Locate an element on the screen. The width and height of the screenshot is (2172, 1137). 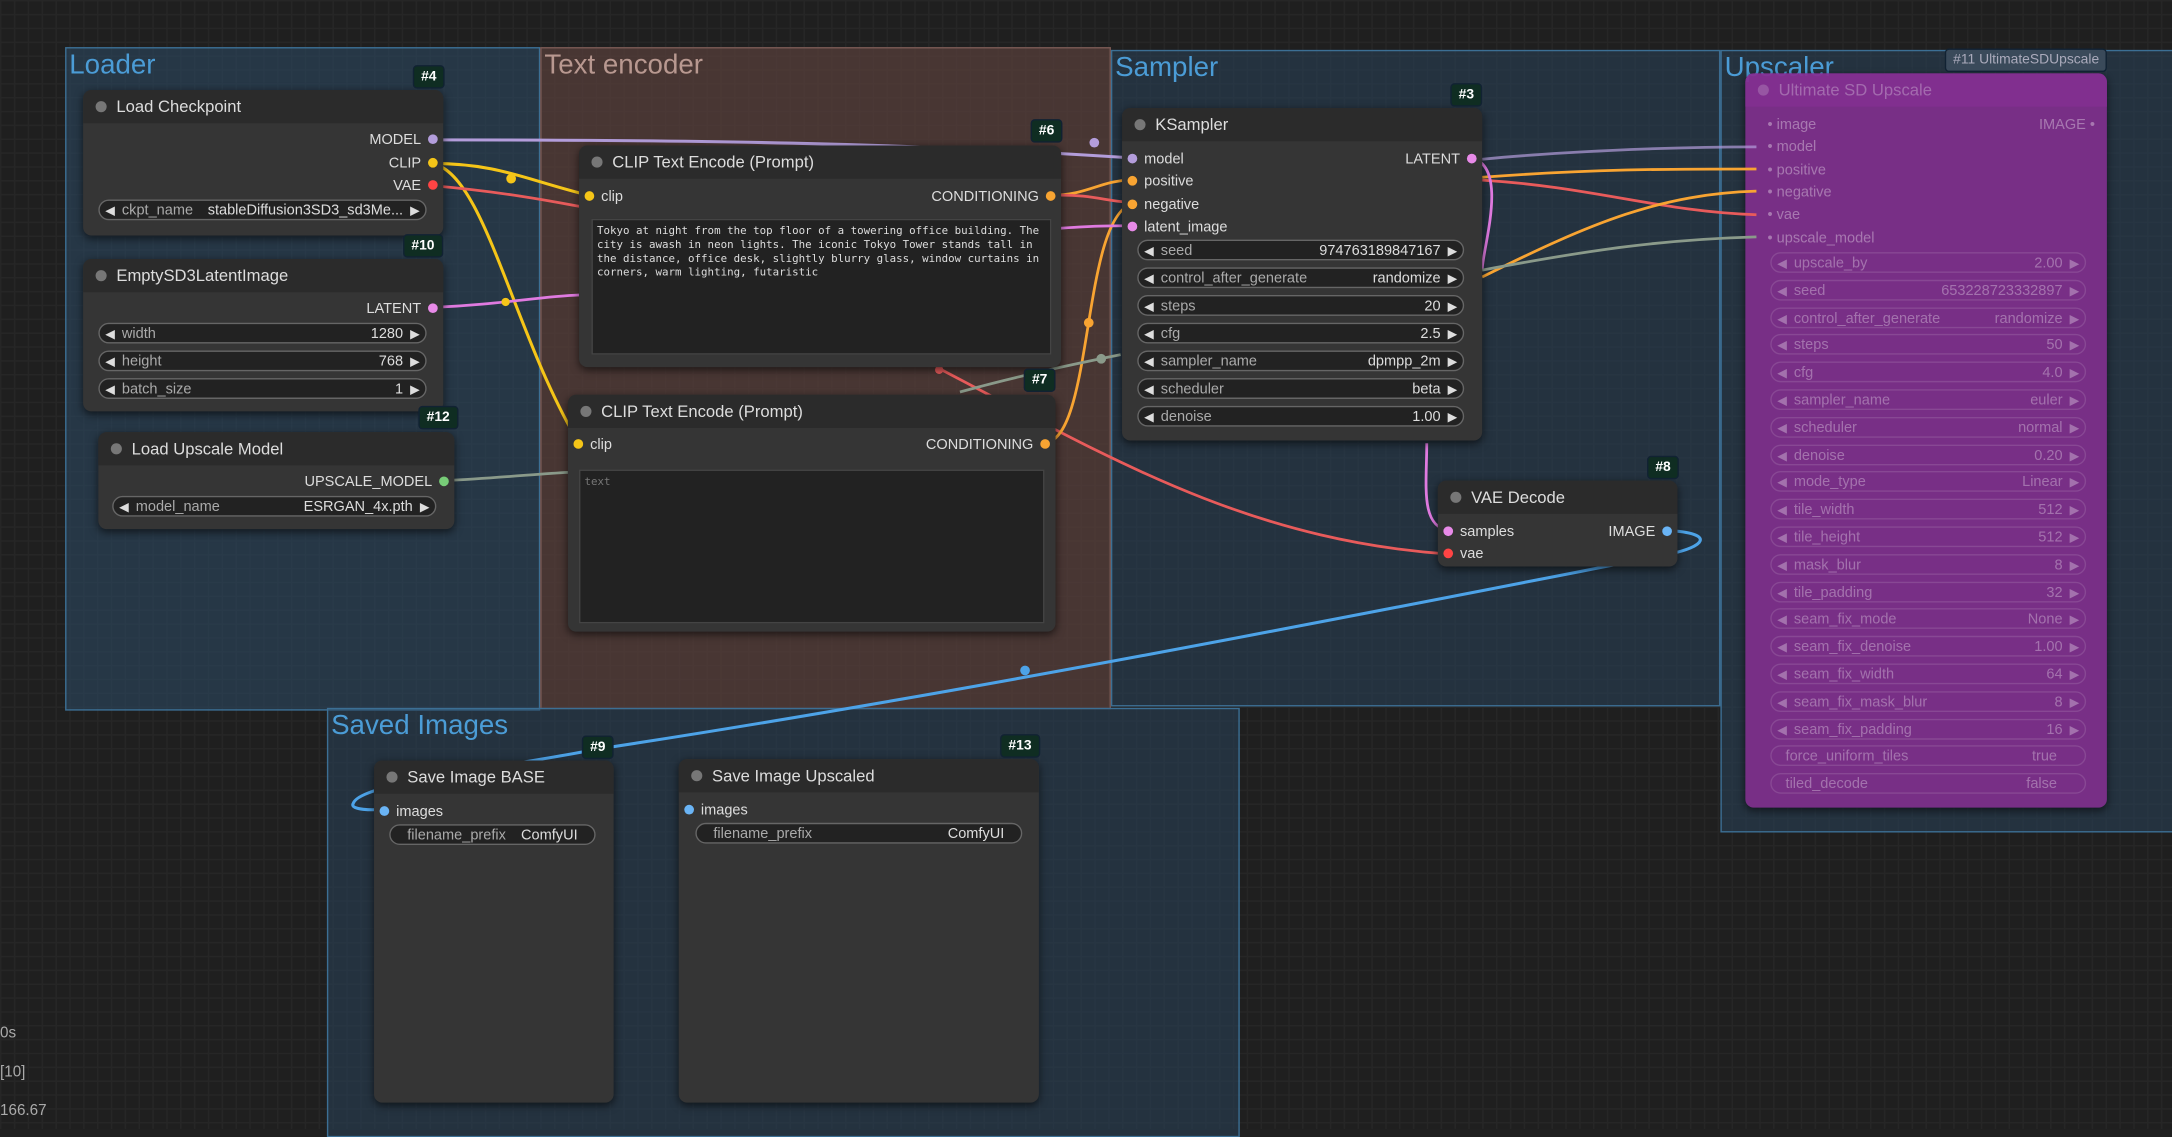
input-negative-pin is located at coordinates (1132, 204).